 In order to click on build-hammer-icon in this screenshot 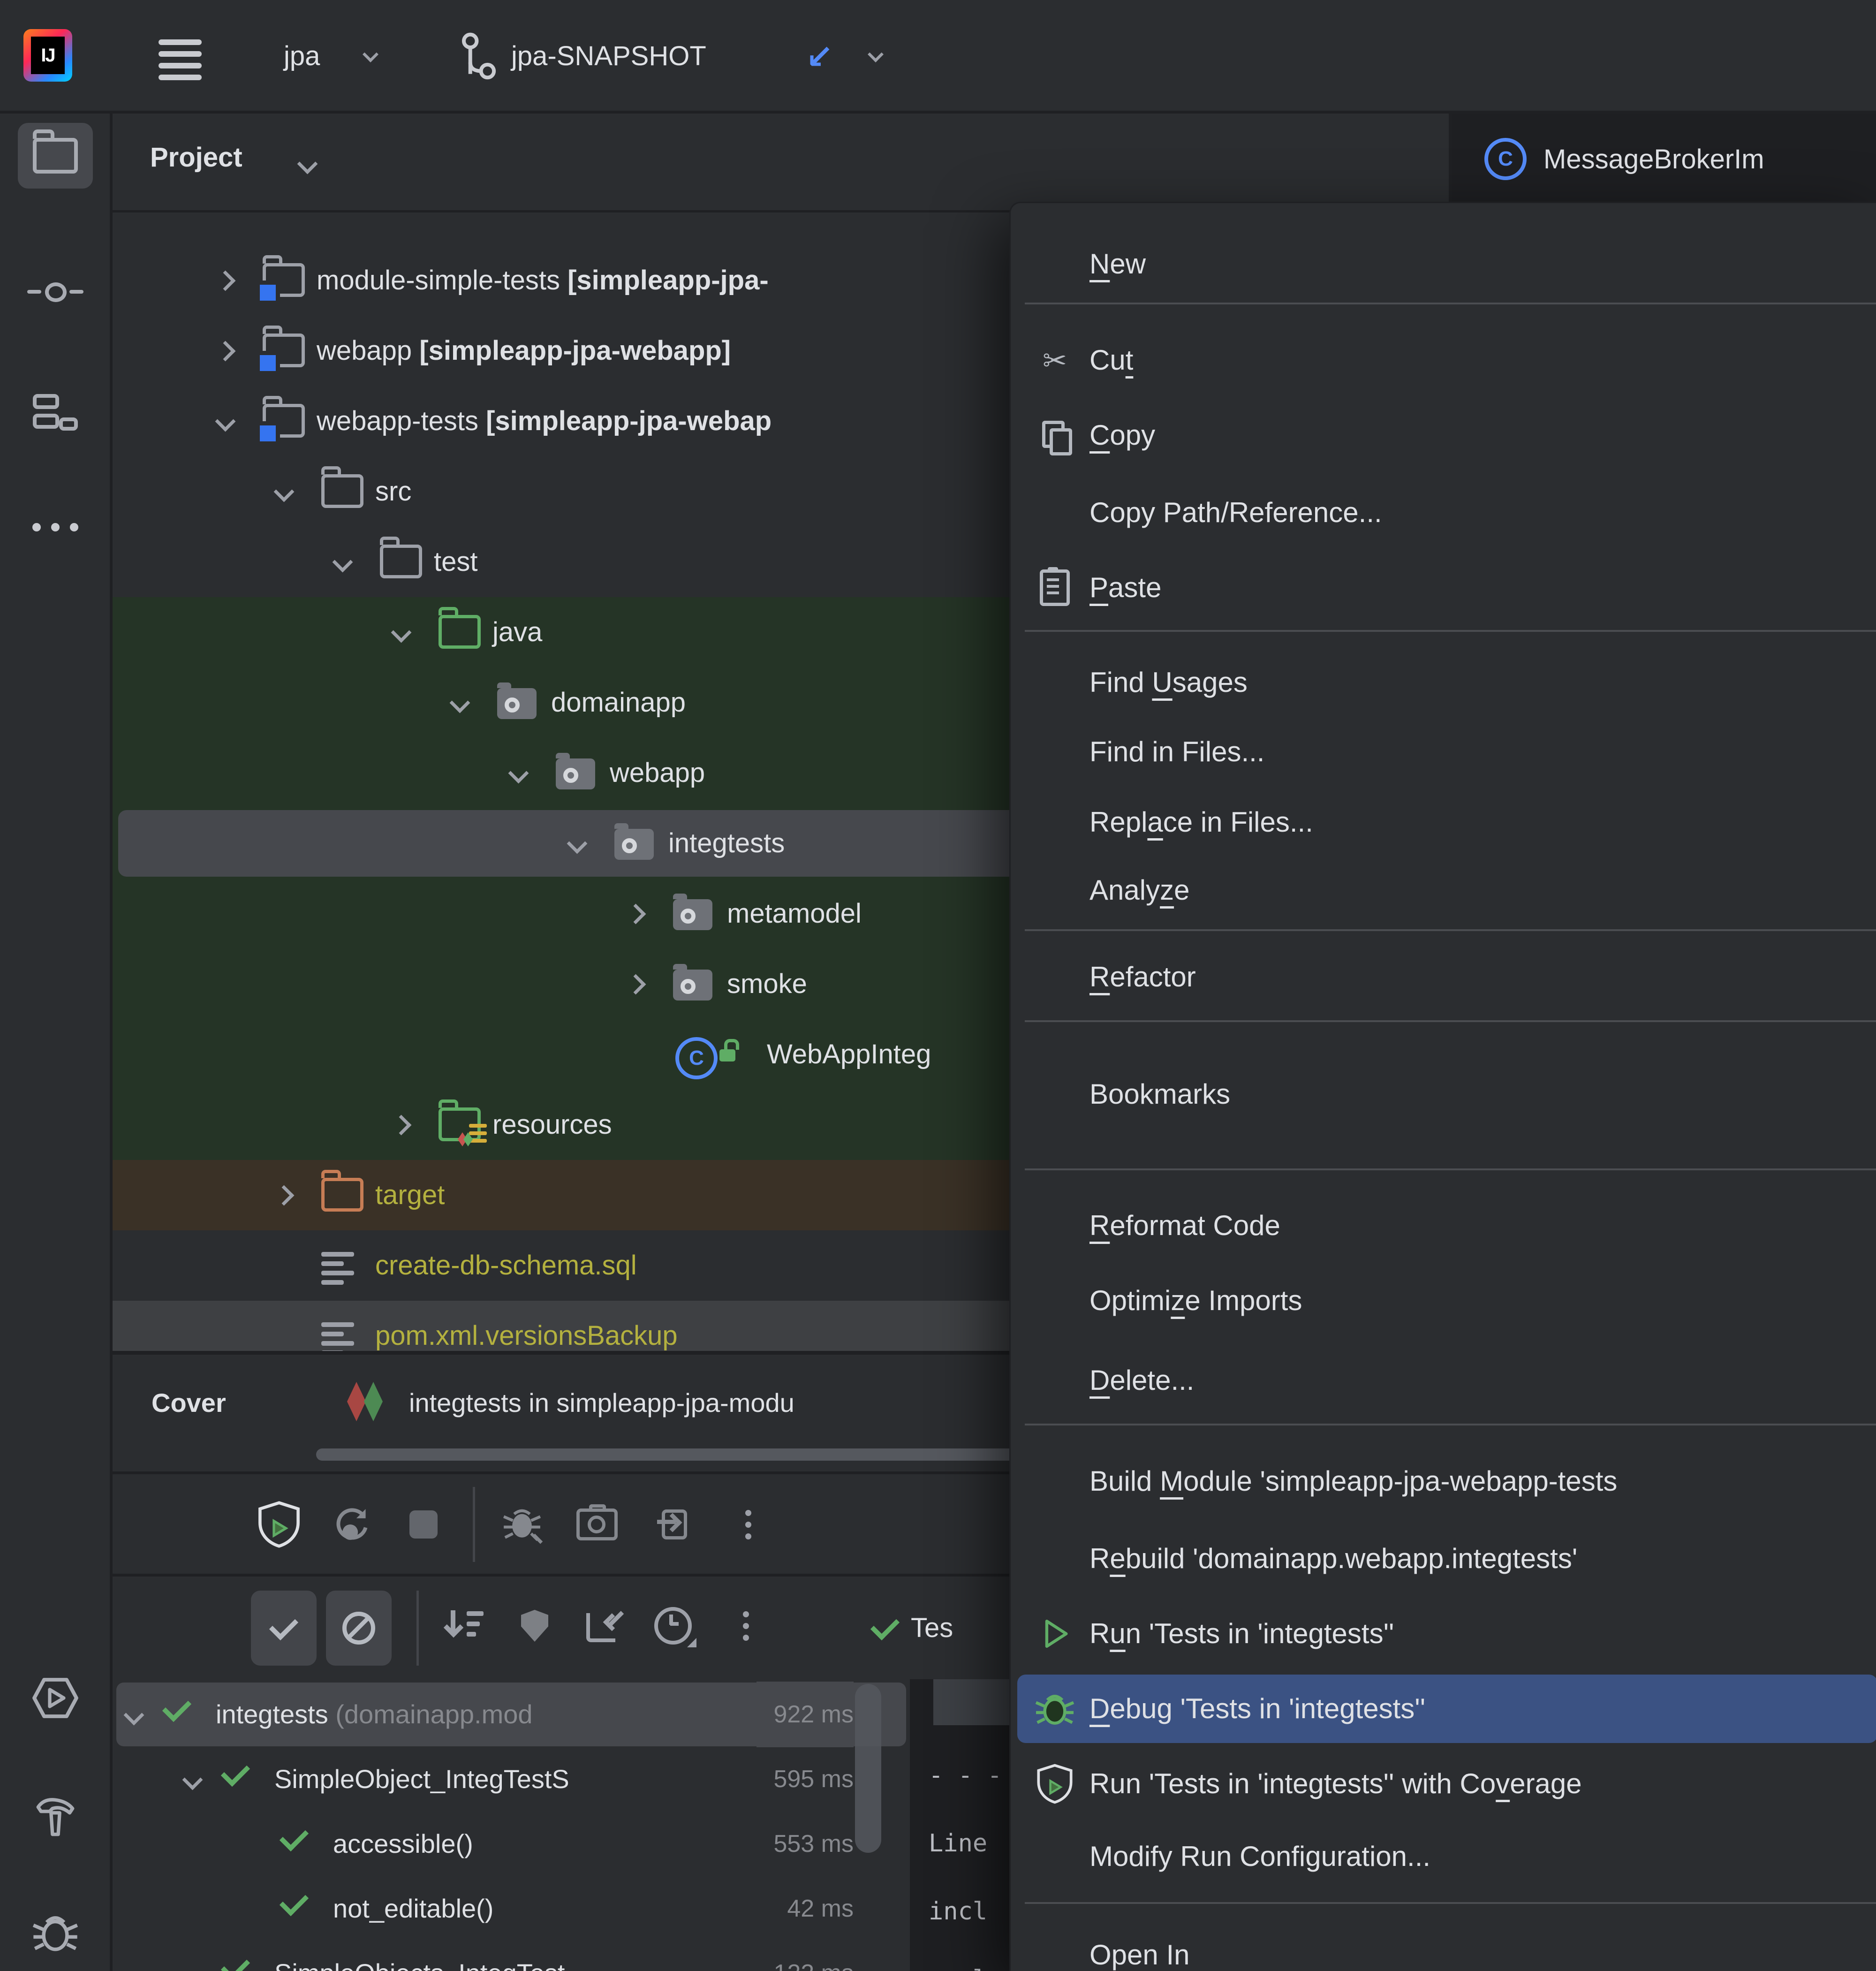, I will do `click(55, 1817)`.